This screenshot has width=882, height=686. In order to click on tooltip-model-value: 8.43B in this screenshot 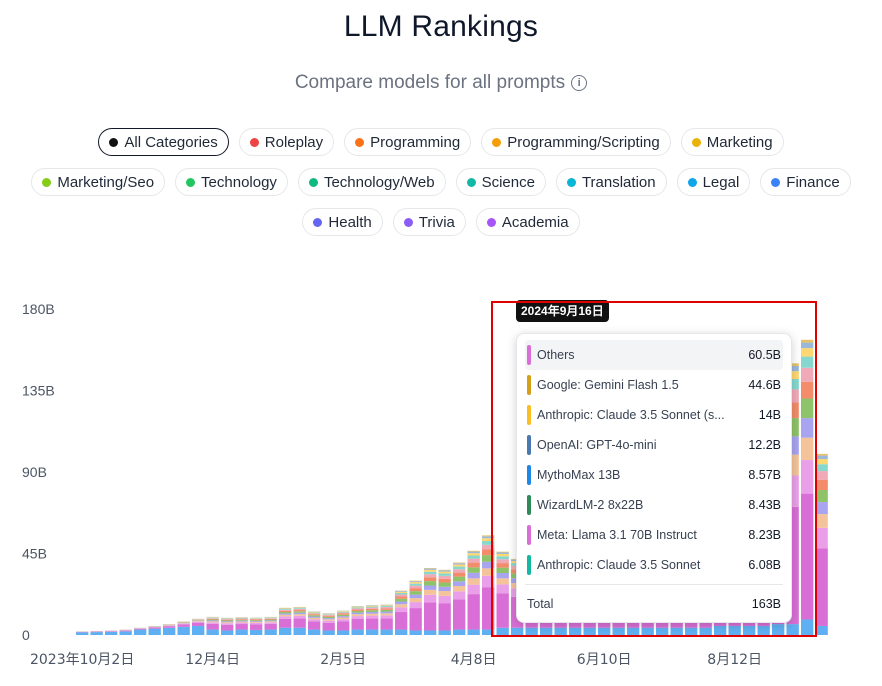, I will do `click(764, 505)`.